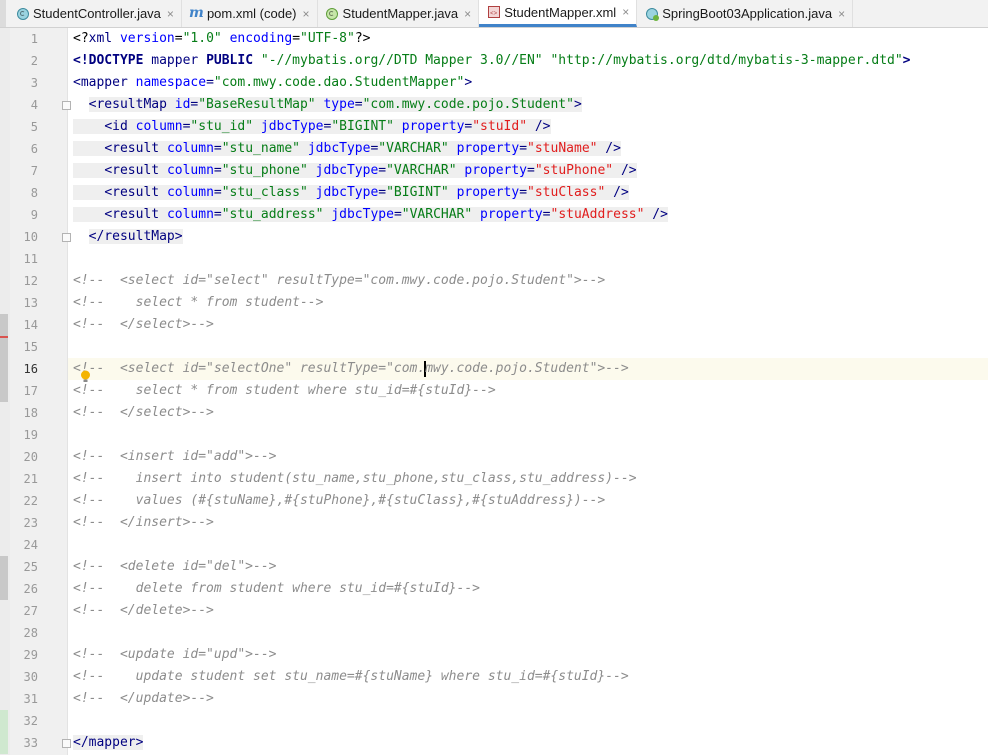 The width and height of the screenshot is (988, 755). Describe the element at coordinates (95, 13) in the screenshot. I see `tab-studentcontroller-java: StudentController.java ×` at that location.